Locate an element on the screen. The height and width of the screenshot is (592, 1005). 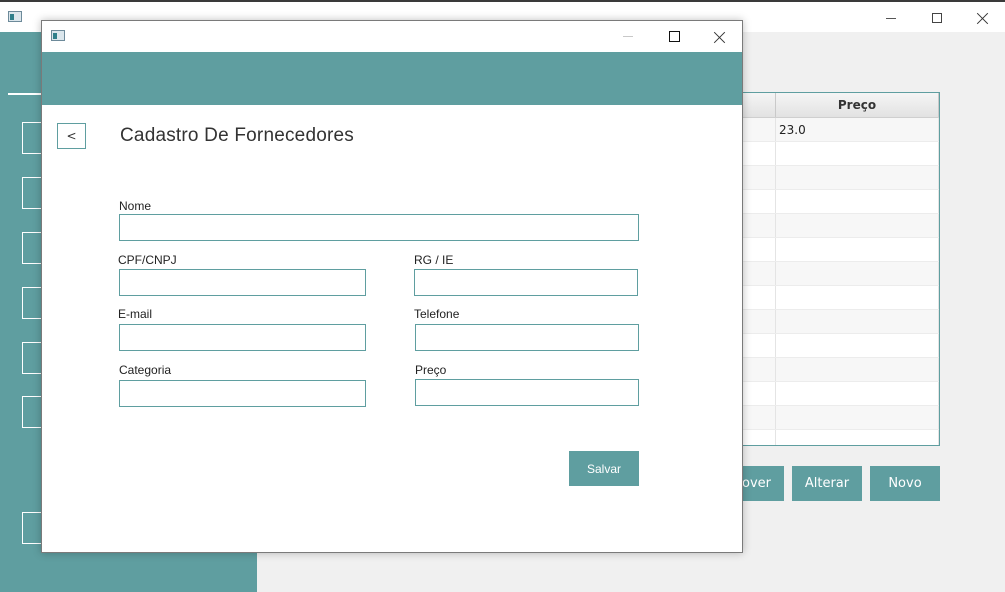
new-button: Novo is located at coordinates (905, 483).